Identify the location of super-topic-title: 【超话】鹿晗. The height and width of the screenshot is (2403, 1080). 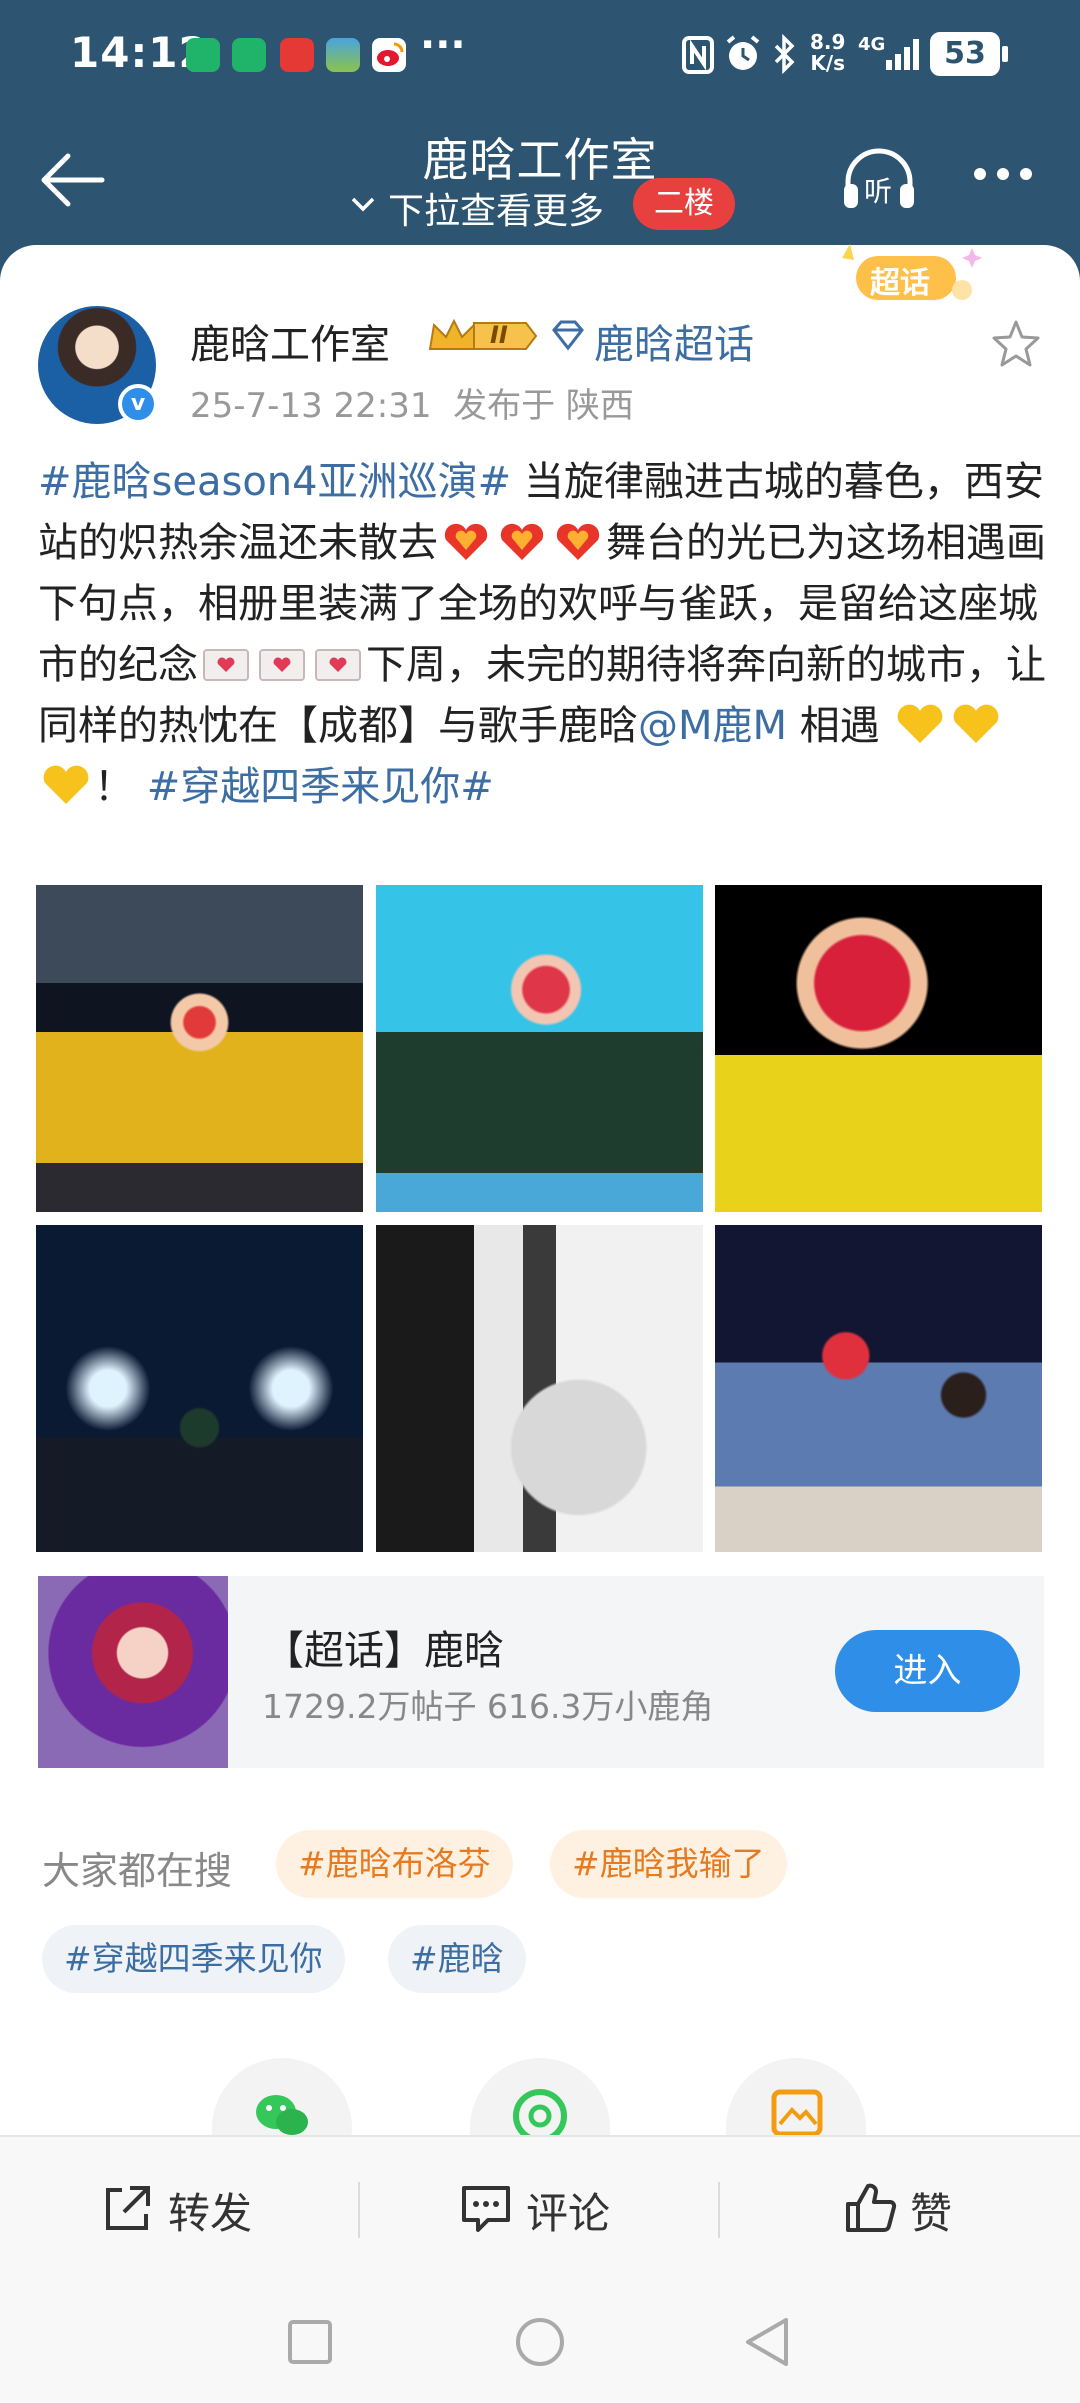
(384, 1651).